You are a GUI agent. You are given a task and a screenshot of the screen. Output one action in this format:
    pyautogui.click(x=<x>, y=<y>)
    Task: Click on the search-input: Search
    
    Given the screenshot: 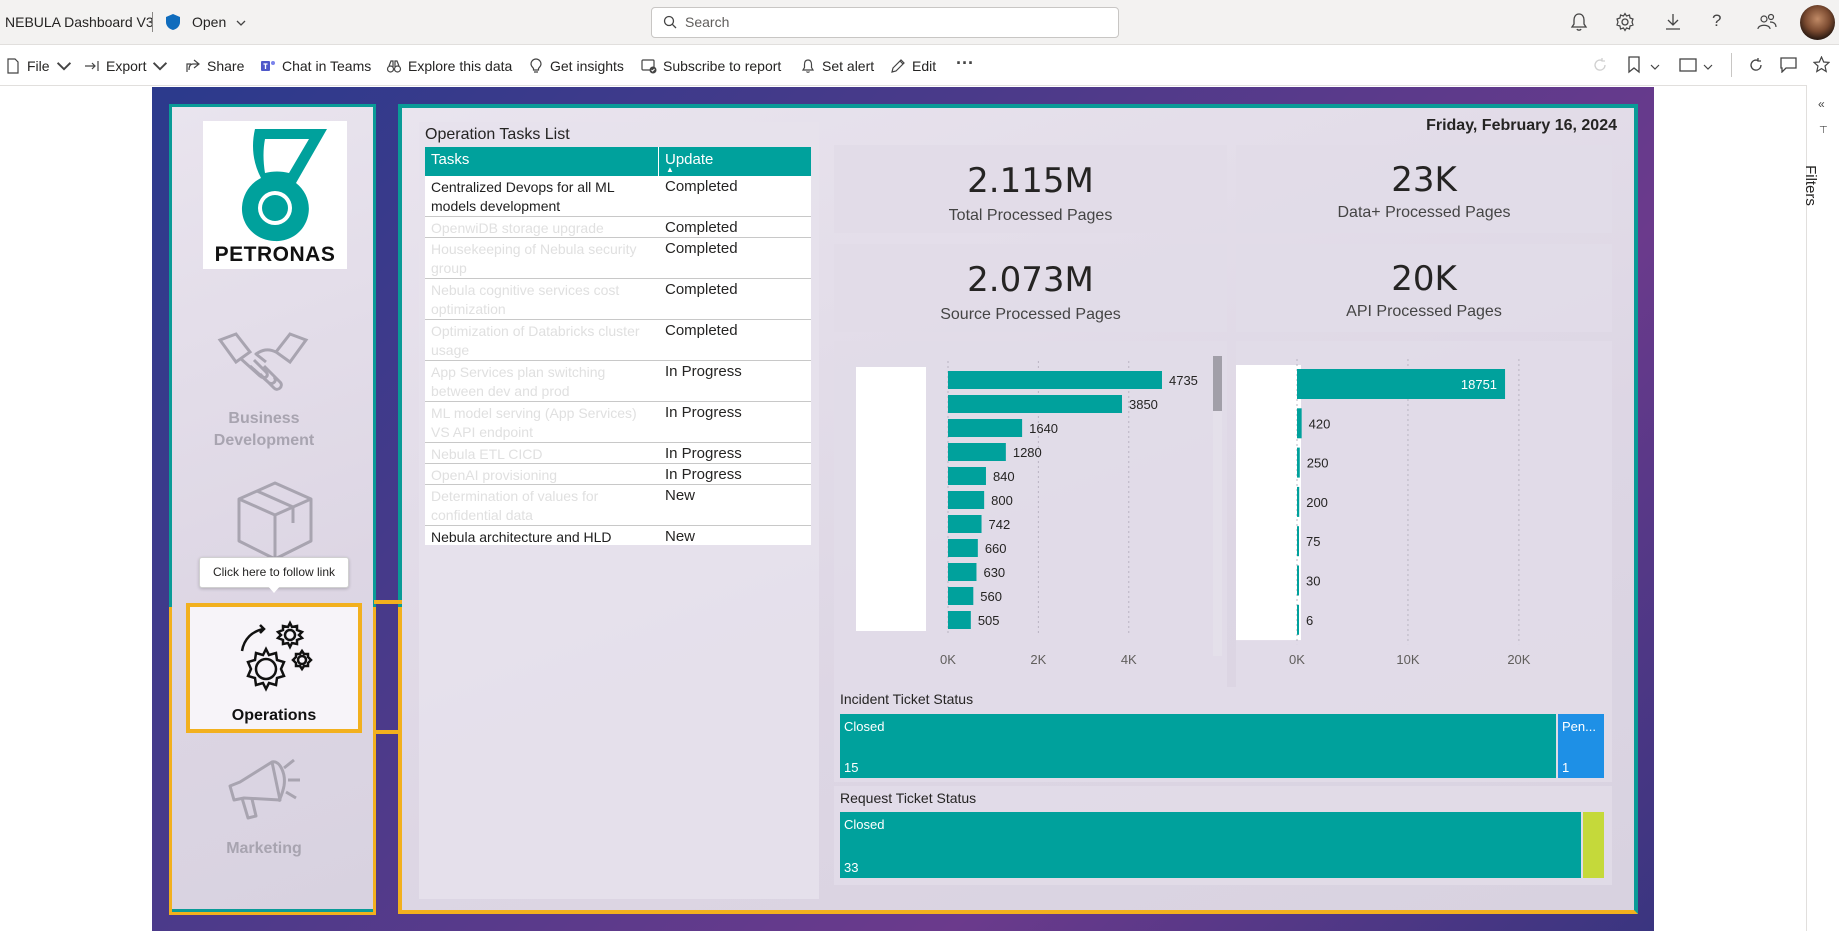 What is the action you would take?
    pyautogui.click(x=707, y=22)
    